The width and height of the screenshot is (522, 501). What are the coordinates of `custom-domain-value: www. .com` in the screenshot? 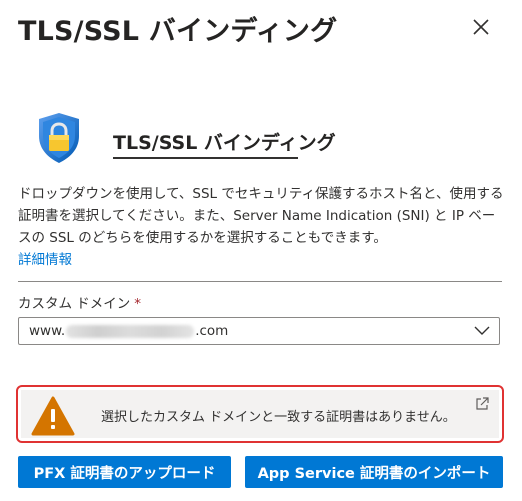 It's located at (128, 331).